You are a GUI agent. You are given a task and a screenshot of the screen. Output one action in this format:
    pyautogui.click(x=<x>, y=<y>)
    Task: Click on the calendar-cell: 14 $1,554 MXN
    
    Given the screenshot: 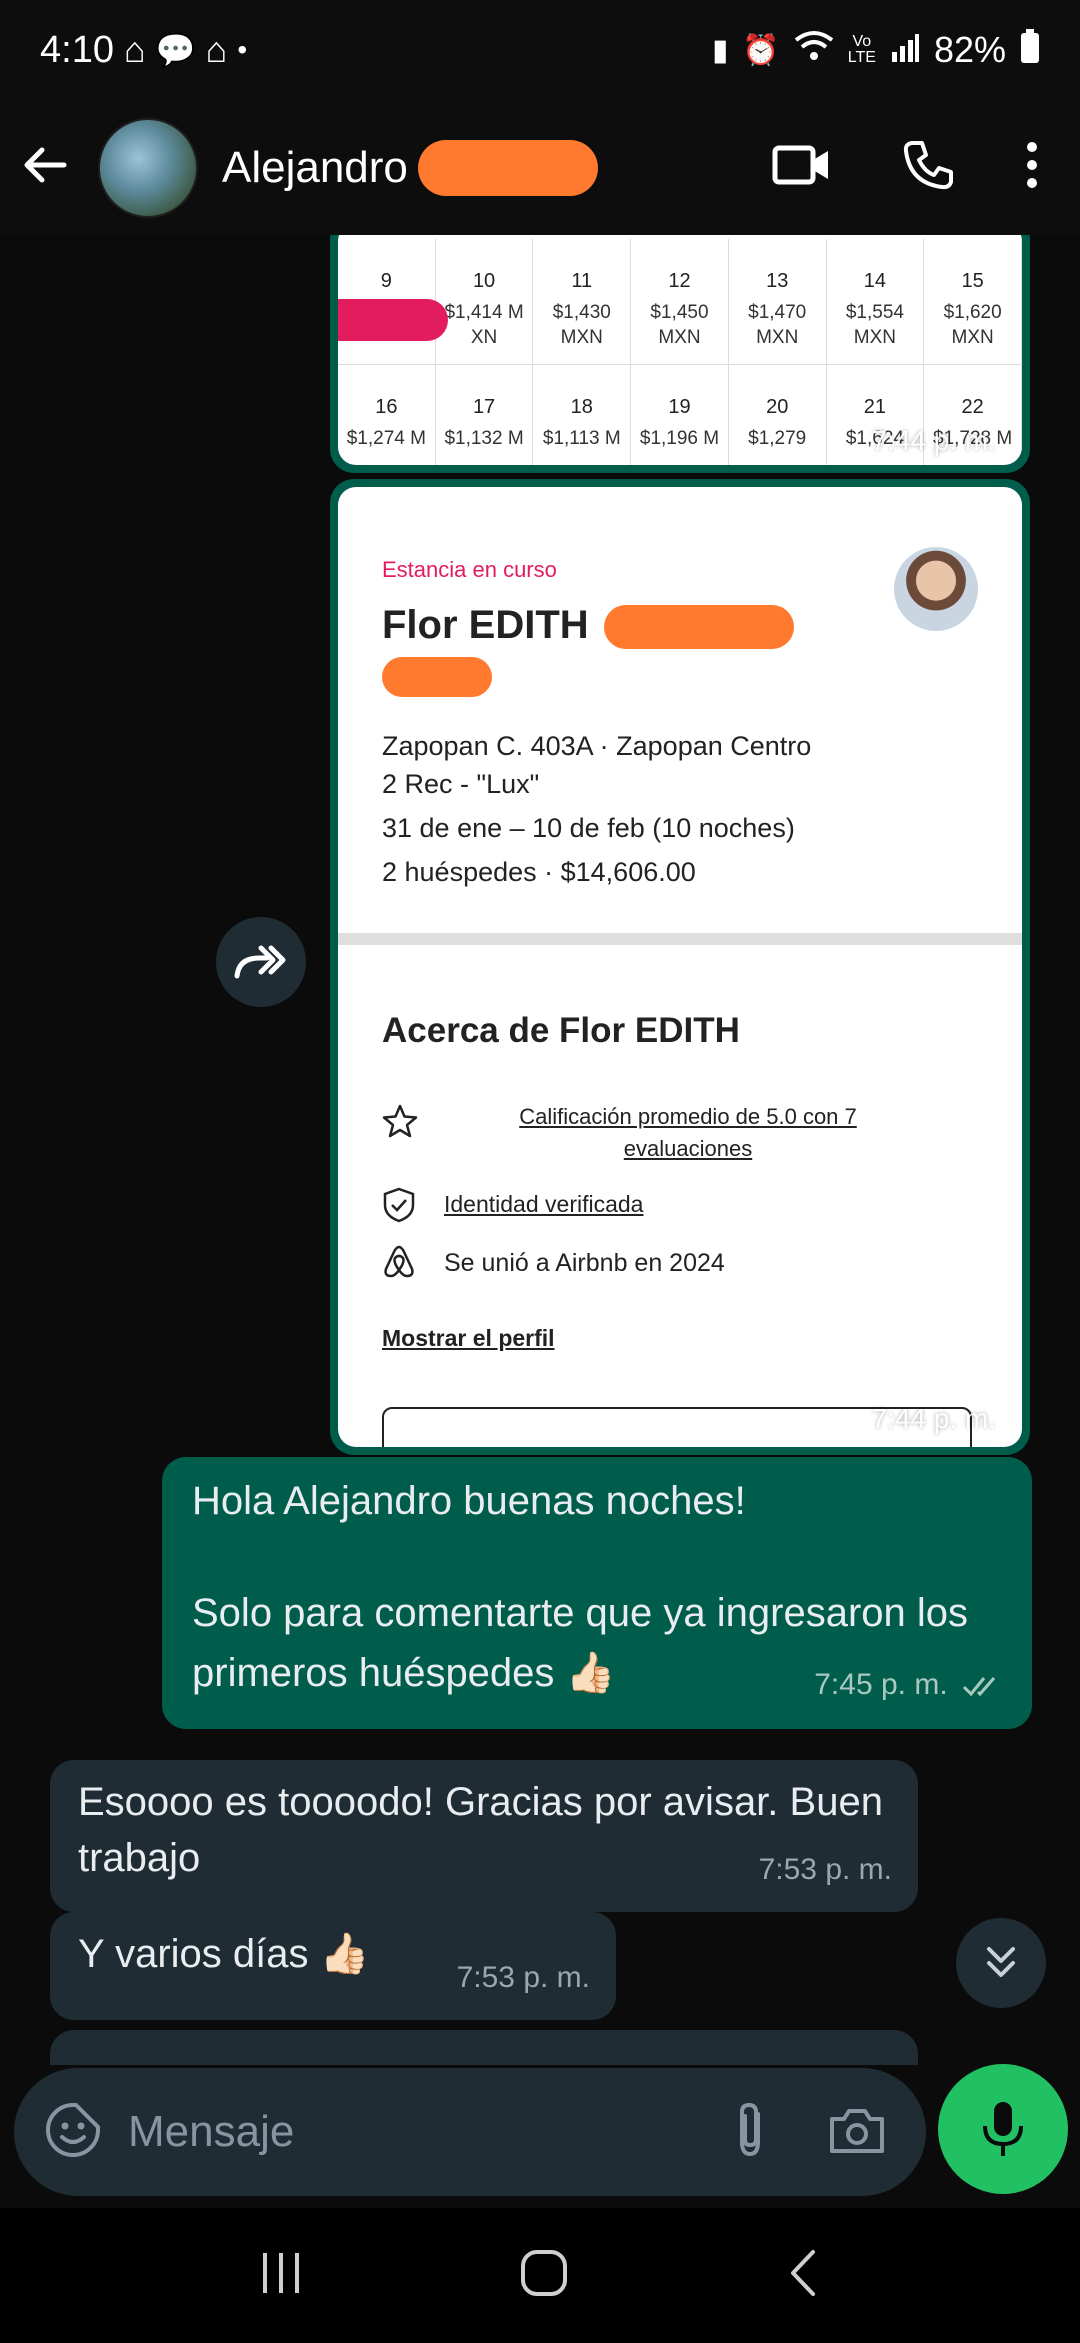 What is the action you would take?
    pyautogui.click(x=875, y=302)
    